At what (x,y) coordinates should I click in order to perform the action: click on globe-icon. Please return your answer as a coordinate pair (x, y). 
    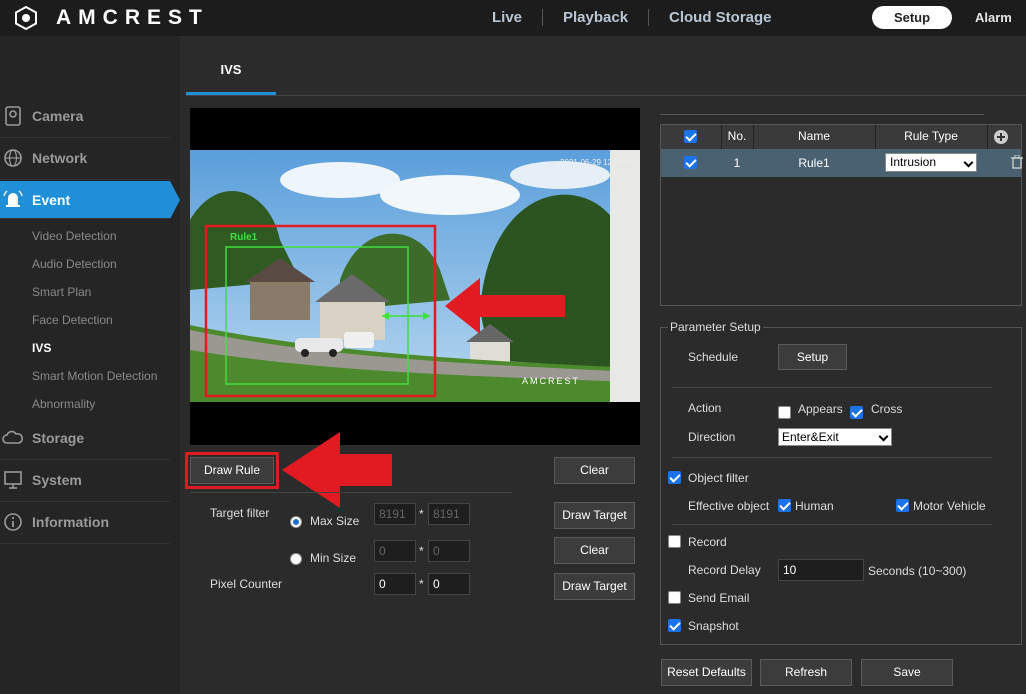
    Looking at the image, I should click on (13, 158).